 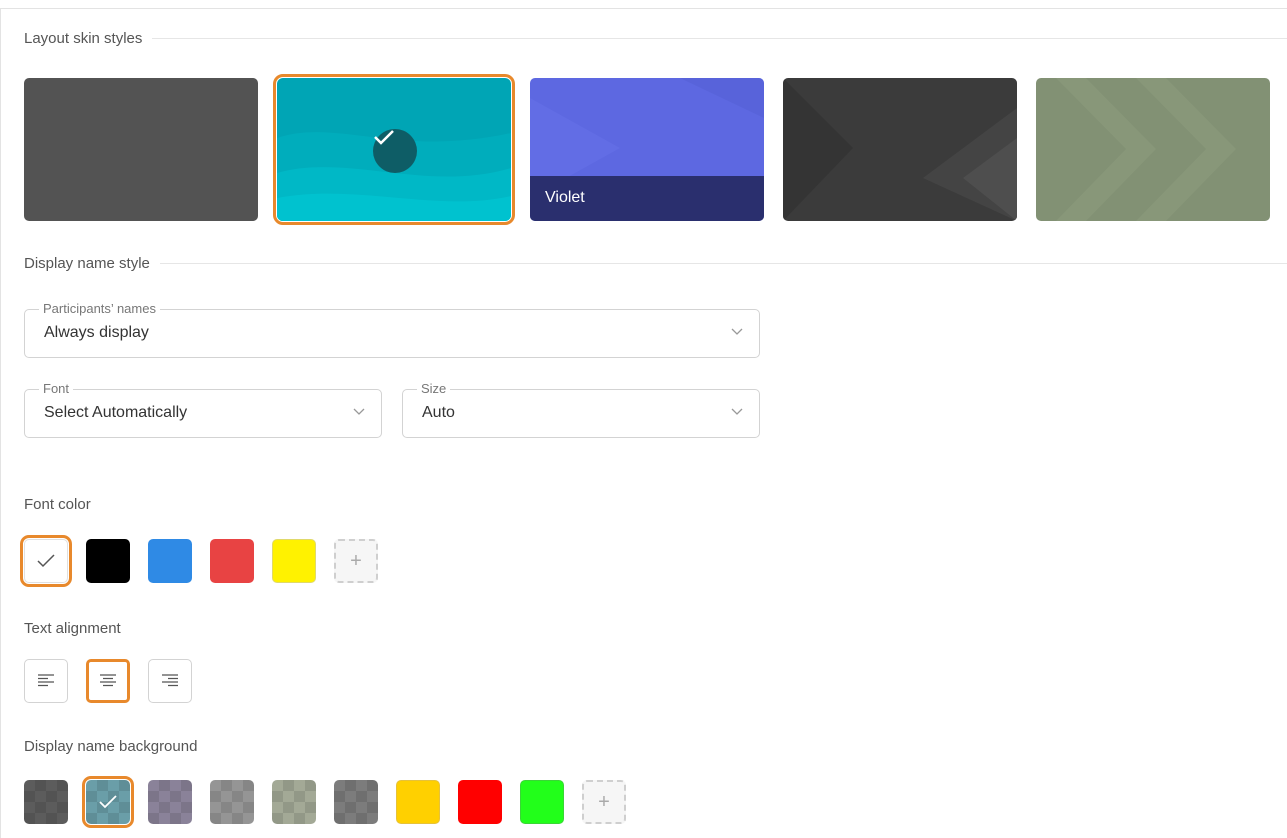 What do you see at coordinates (46, 802) in the screenshot?
I see `background-color-dark-gray` at bounding box center [46, 802].